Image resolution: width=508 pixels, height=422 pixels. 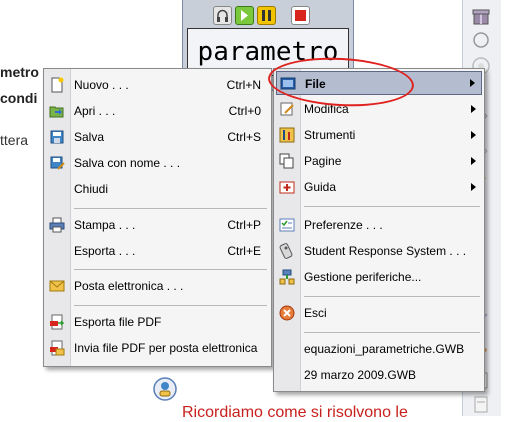 What do you see at coordinates (287, 251) in the screenshot?
I see `response-system-icon` at bounding box center [287, 251].